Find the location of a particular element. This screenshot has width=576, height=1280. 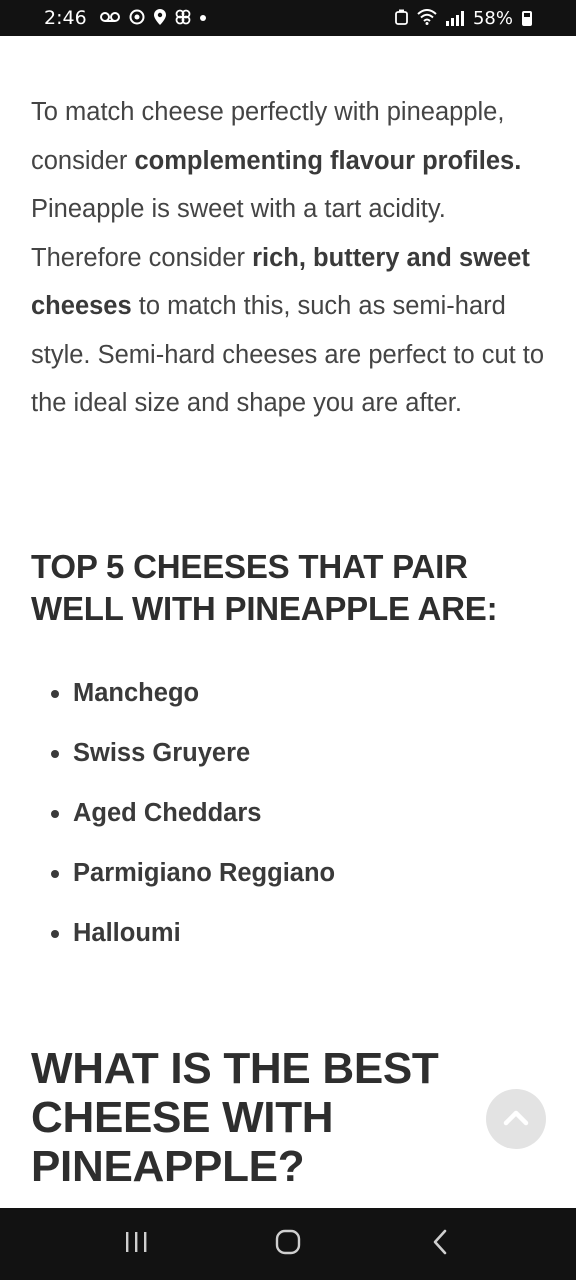

battery-icon is located at coordinates (527, 18).